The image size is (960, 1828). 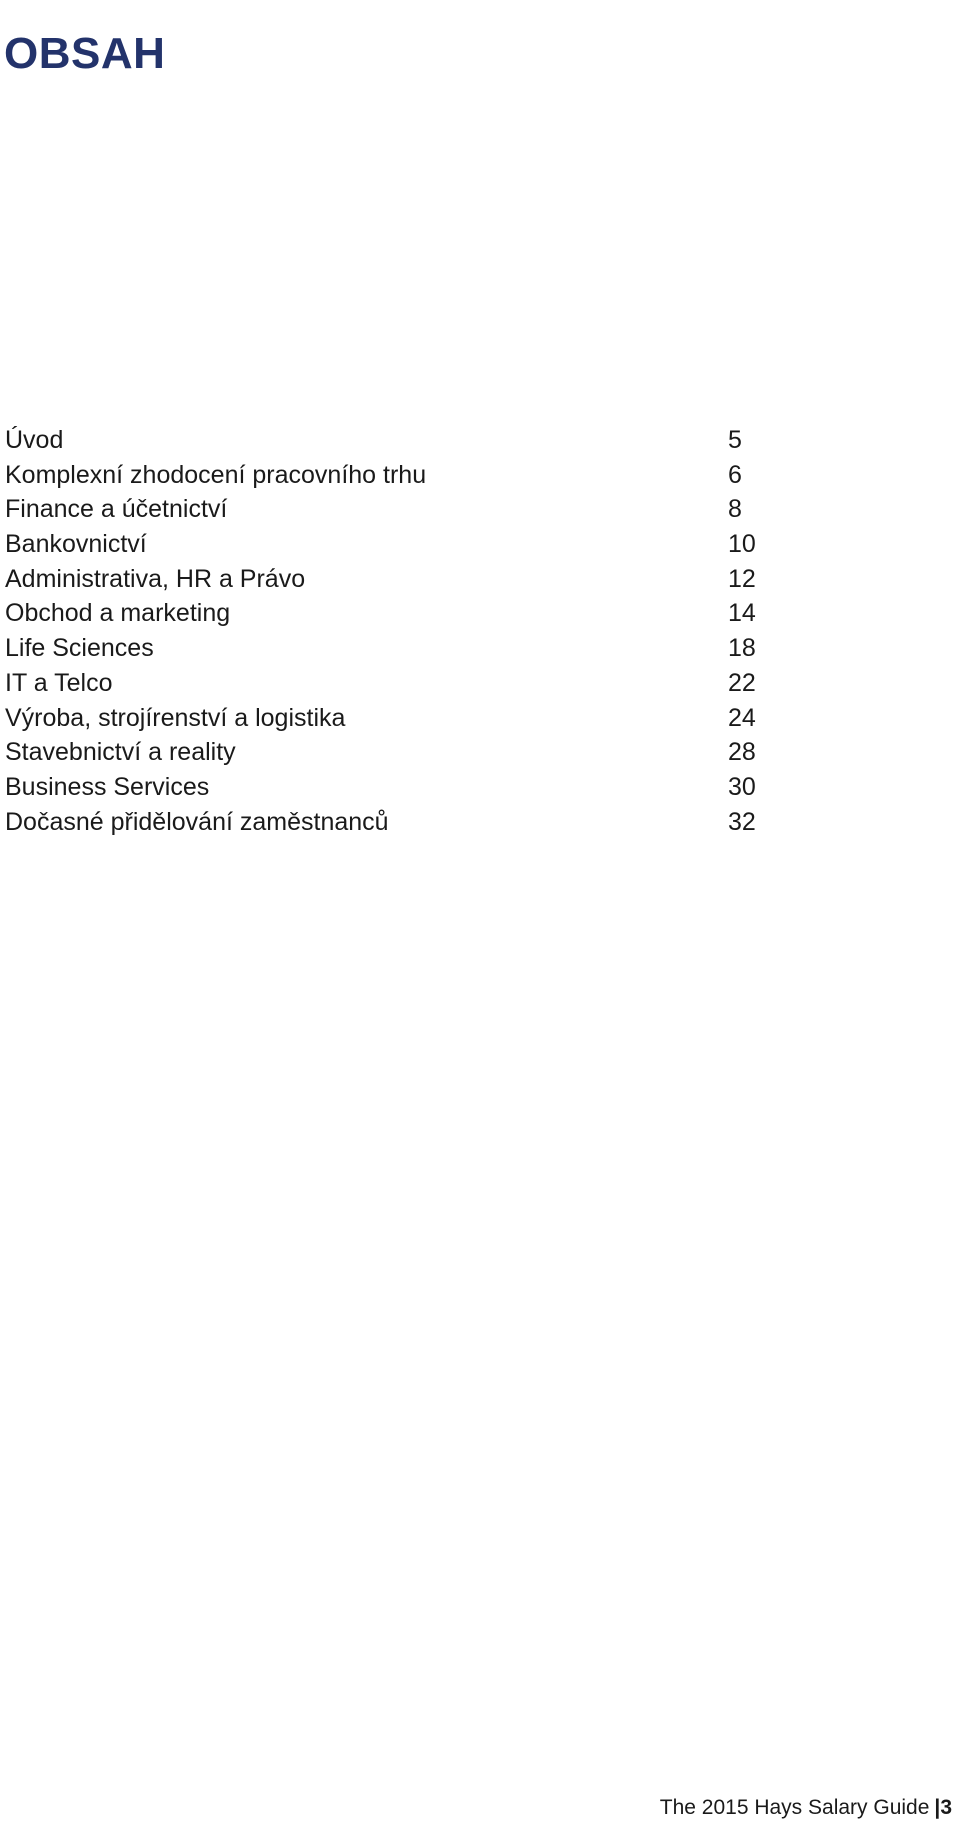 I want to click on toc-entry-page-number: 24, so click(x=742, y=717).